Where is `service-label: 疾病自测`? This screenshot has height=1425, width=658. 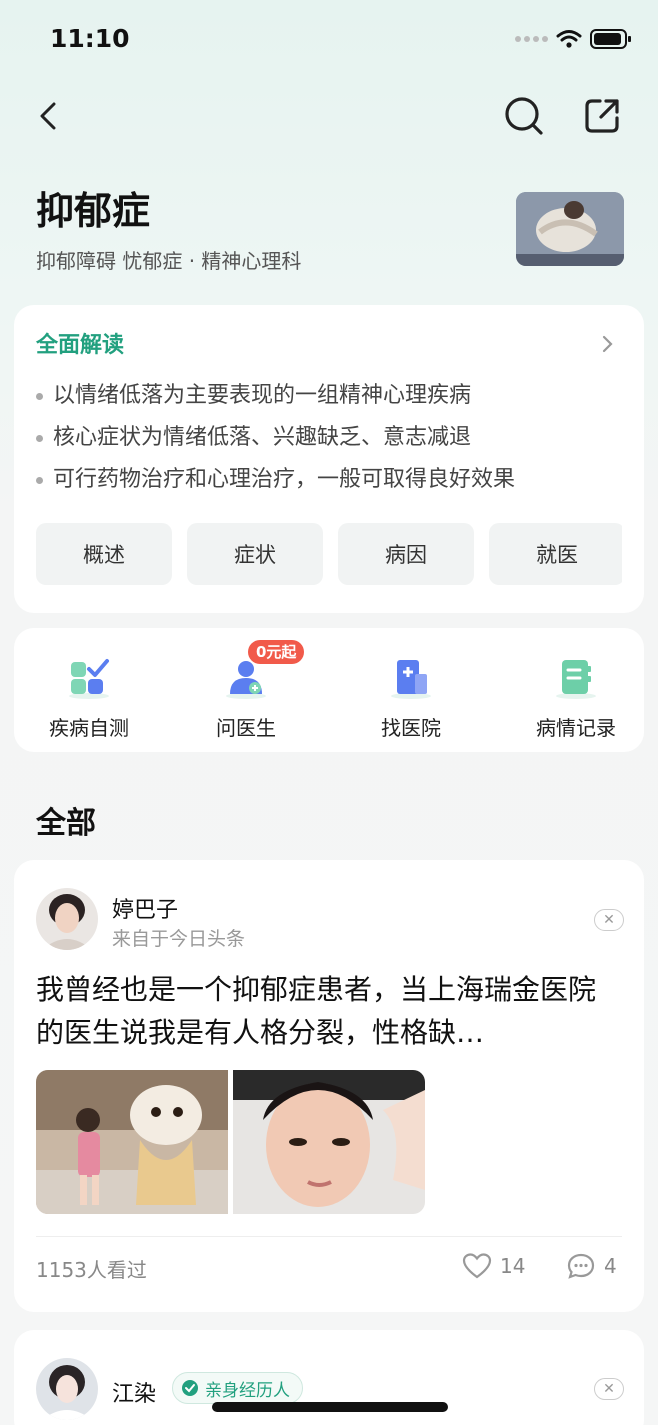
service-label: 疾病自测 is located at coordinates (89, 728).